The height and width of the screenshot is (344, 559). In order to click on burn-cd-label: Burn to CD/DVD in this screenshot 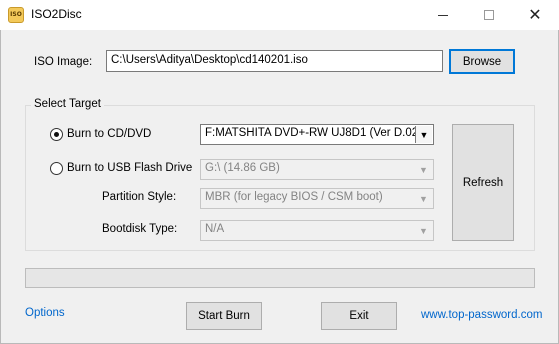, I will do `click(109, 134)`.